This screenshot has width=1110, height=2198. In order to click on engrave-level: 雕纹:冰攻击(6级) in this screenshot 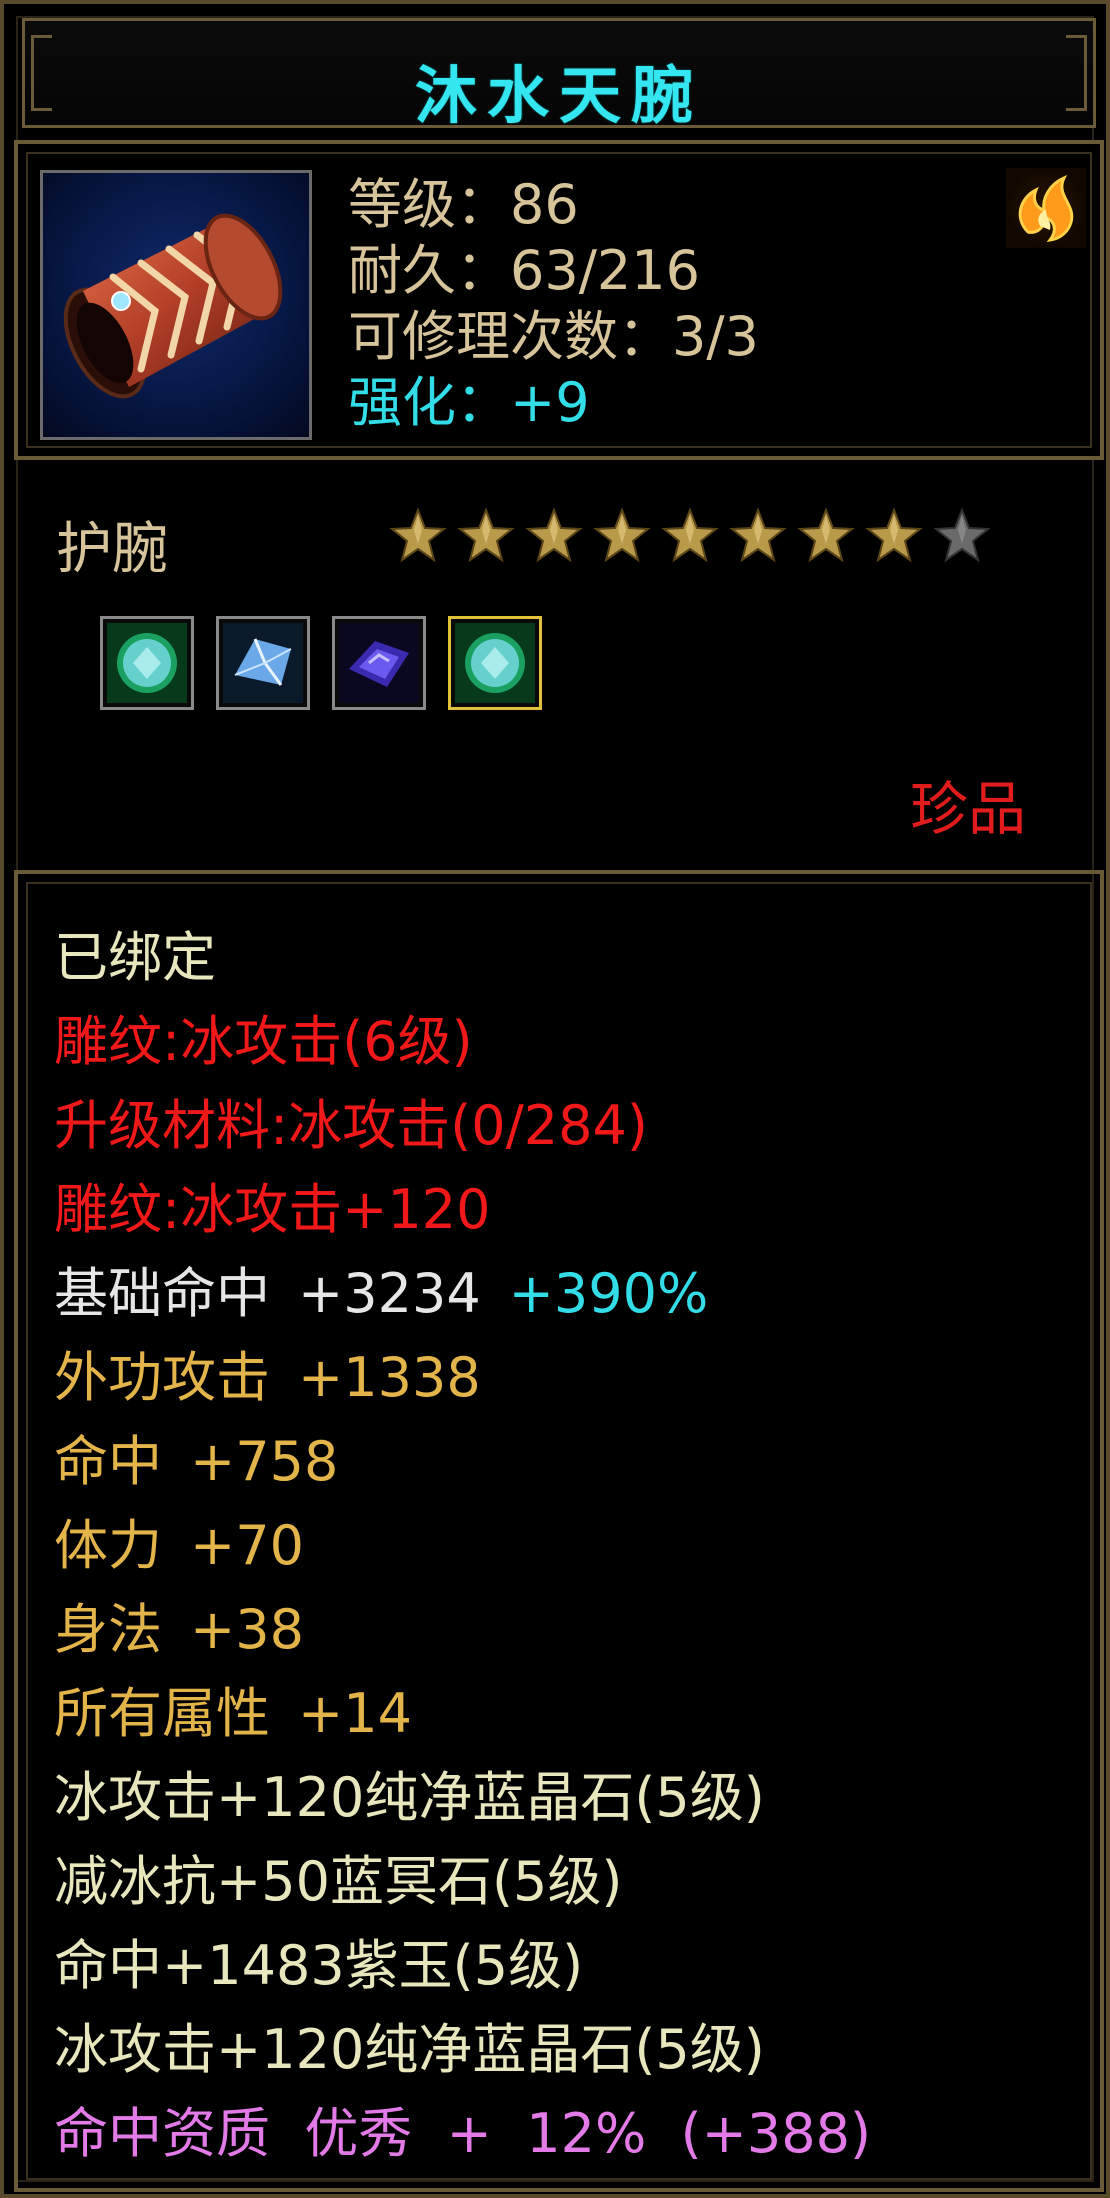, I will do `click(263, 1041)`.